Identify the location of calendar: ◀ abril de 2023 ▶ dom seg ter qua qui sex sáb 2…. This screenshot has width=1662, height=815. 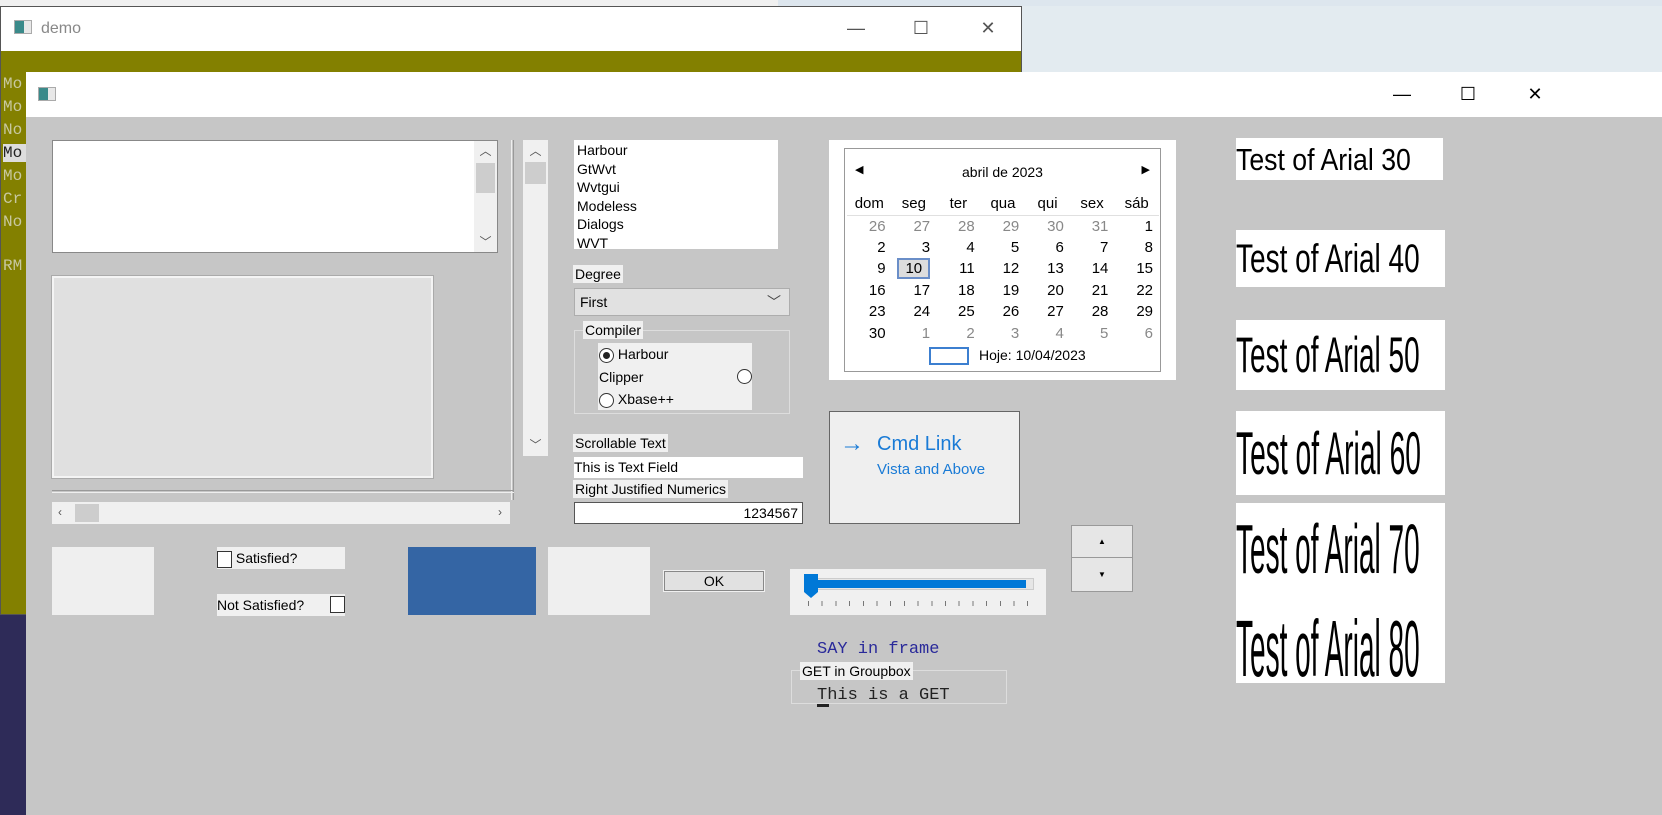
(1002, 260).